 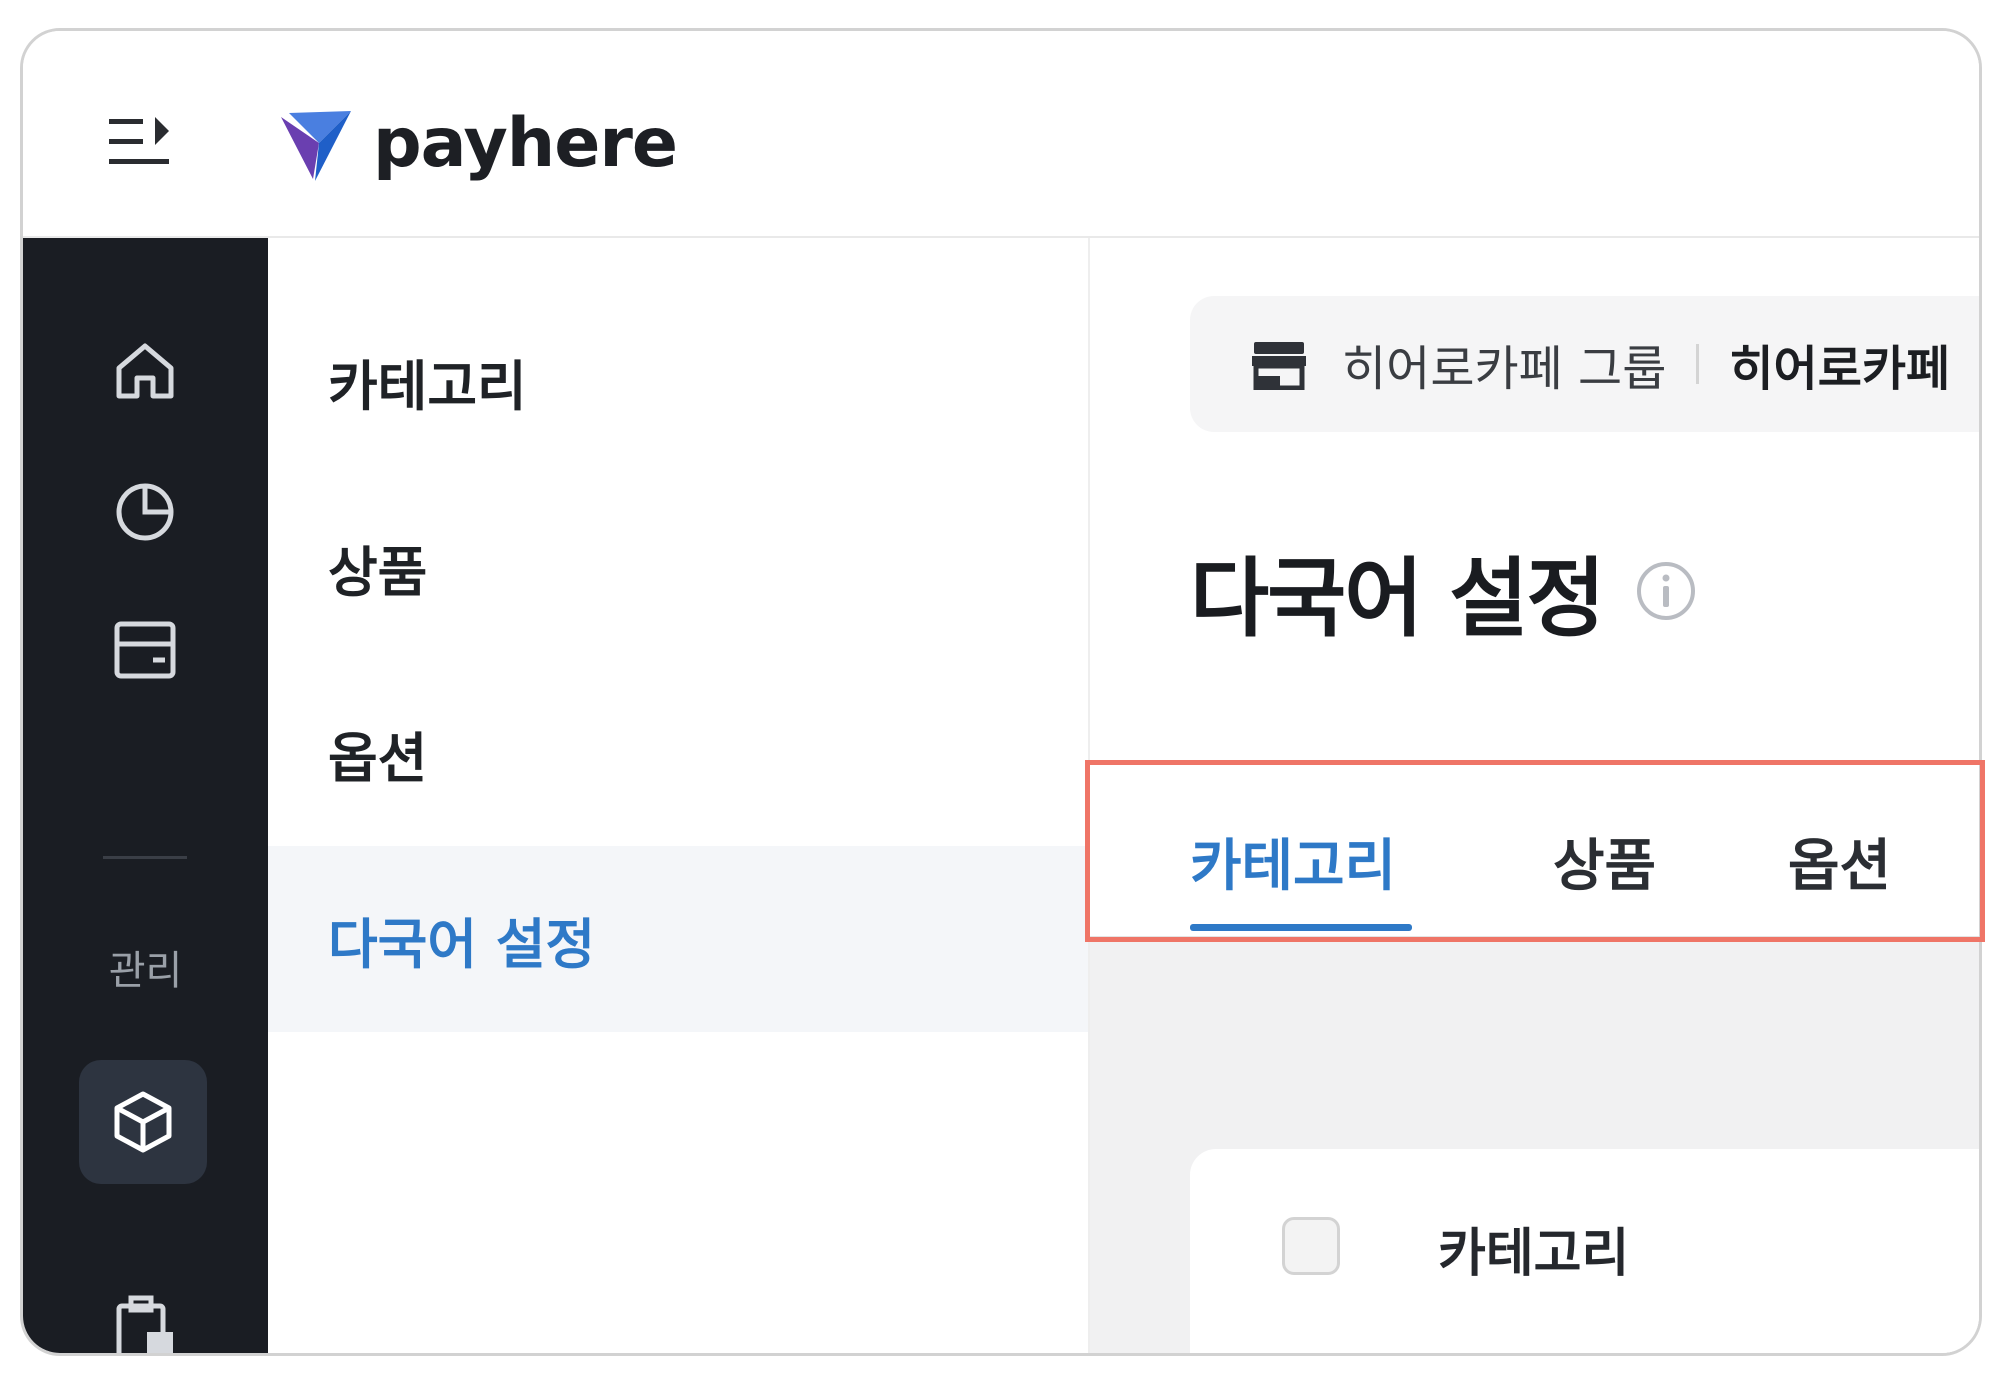 I want to click on icon-rail: 관리, so click(x=145, y=795).